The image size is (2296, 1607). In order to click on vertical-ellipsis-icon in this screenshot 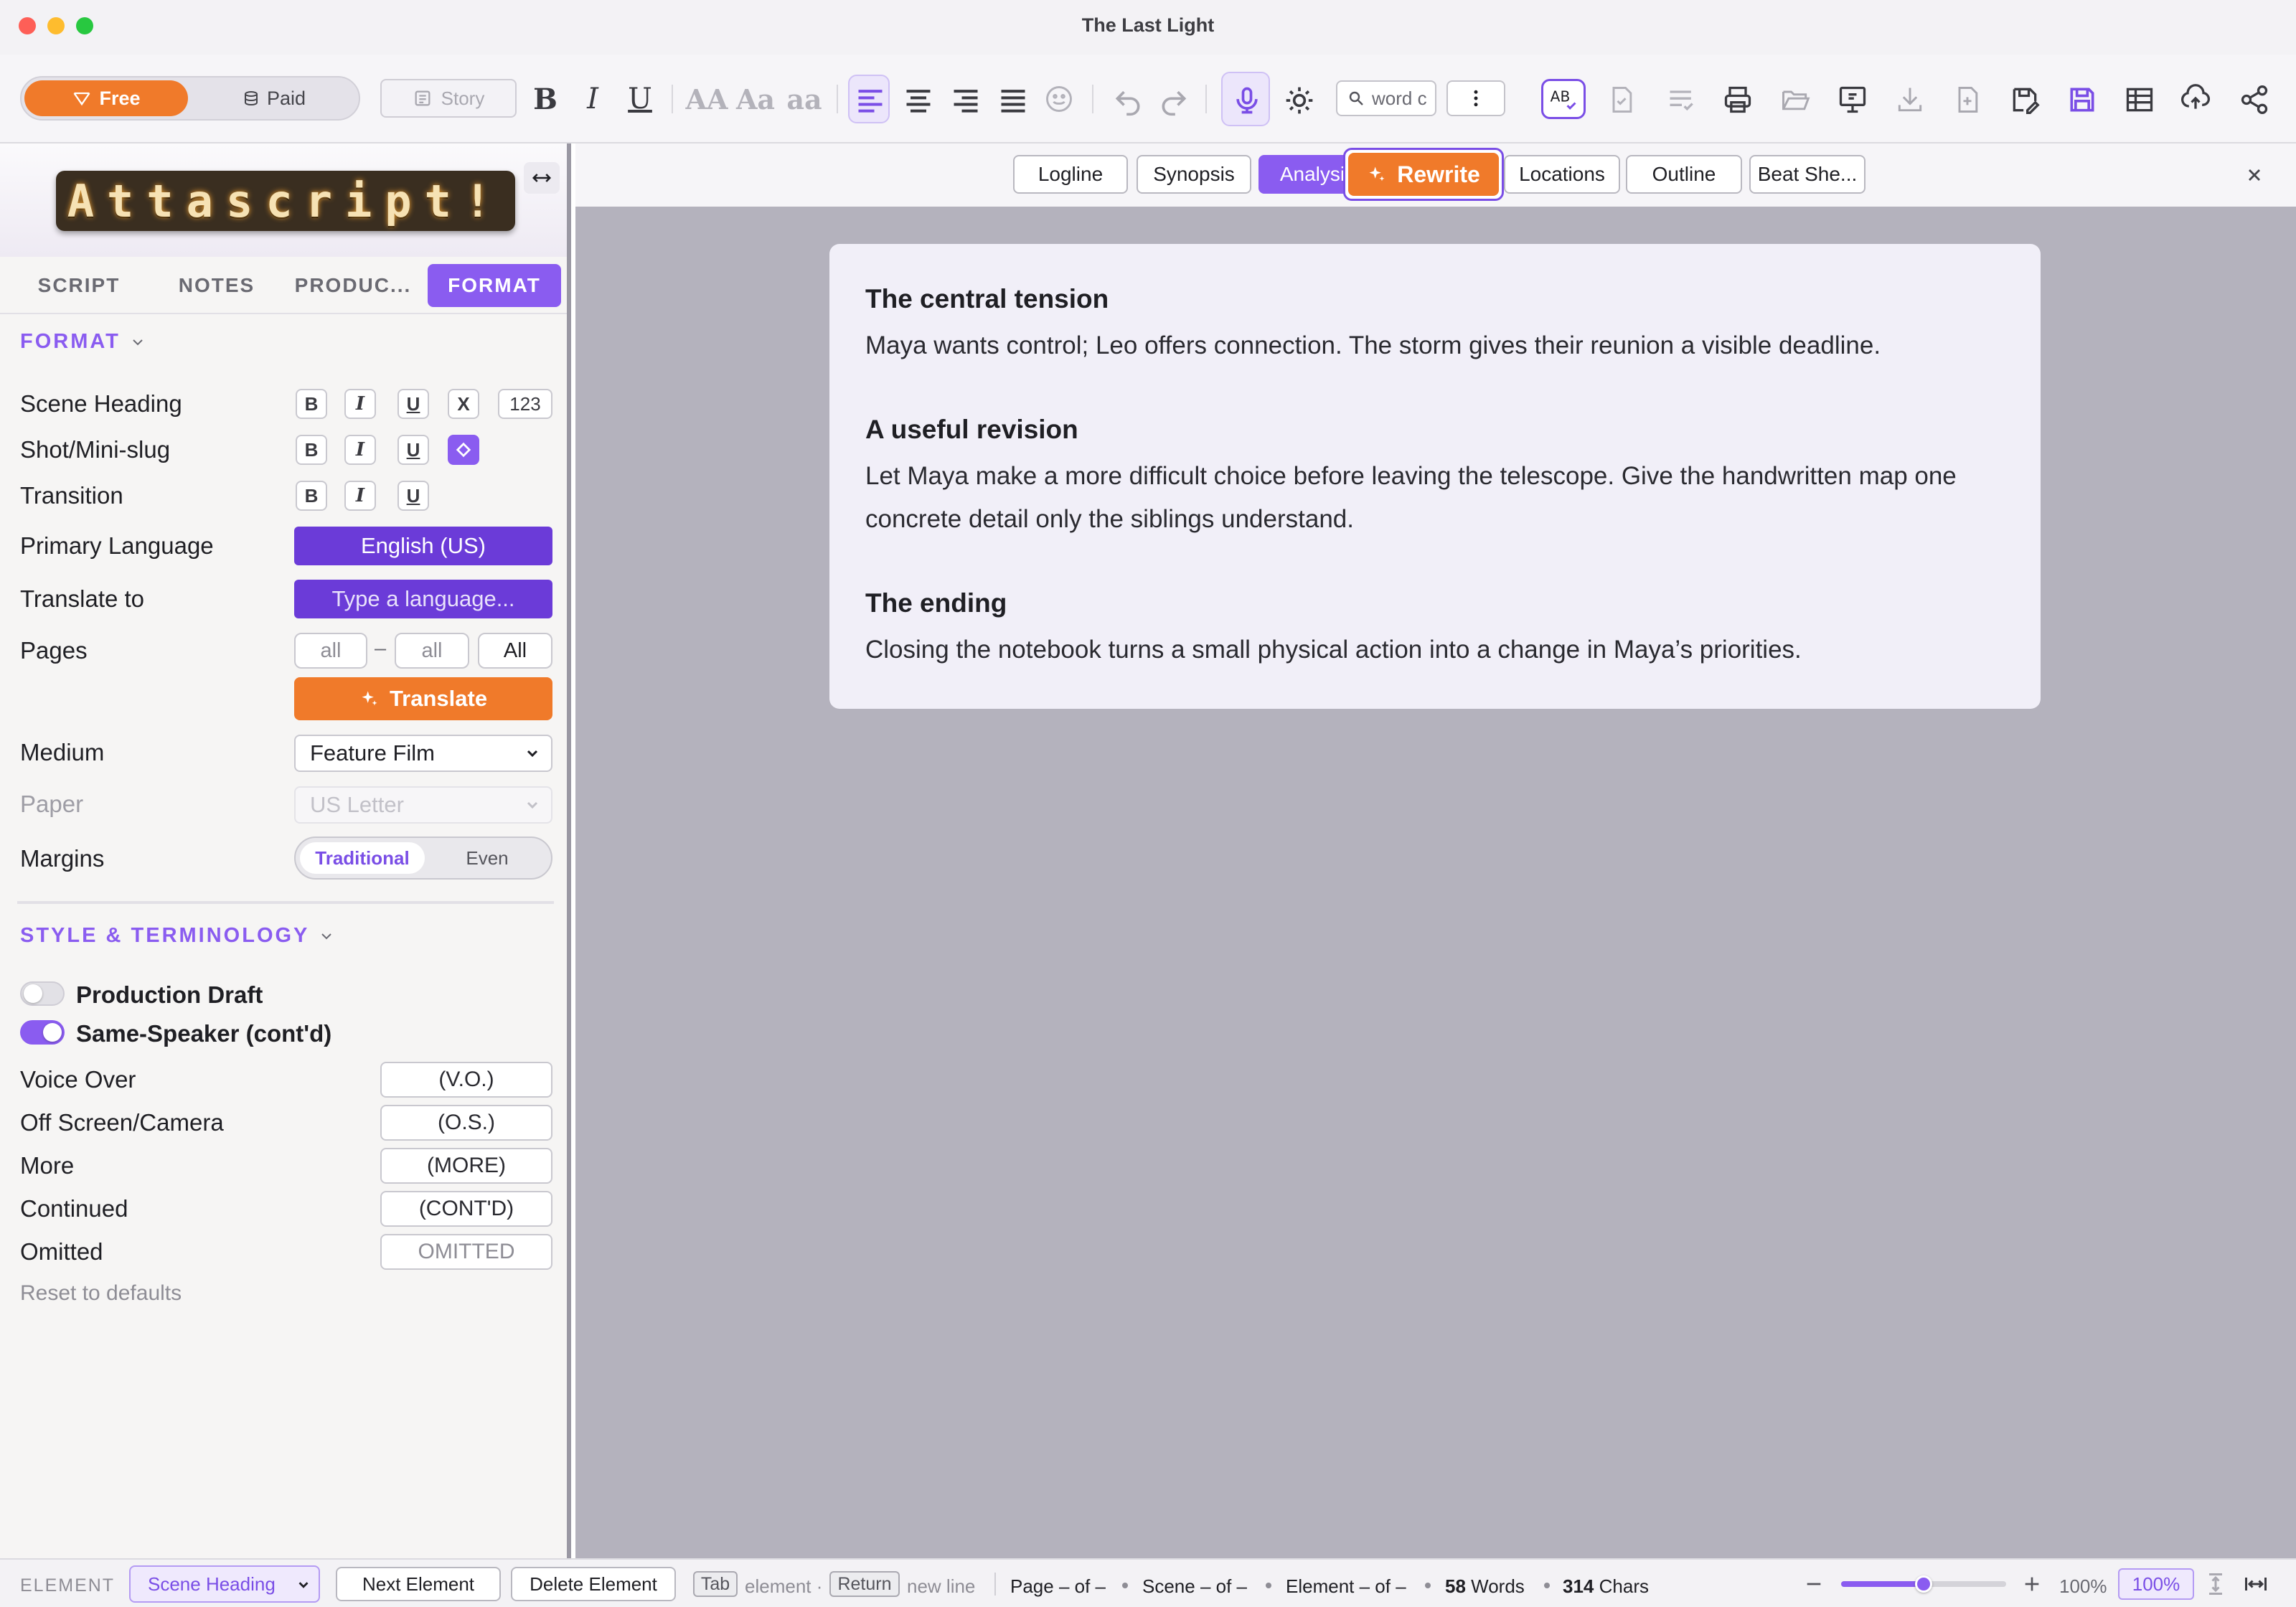, I will do `click(1476, 98)`.